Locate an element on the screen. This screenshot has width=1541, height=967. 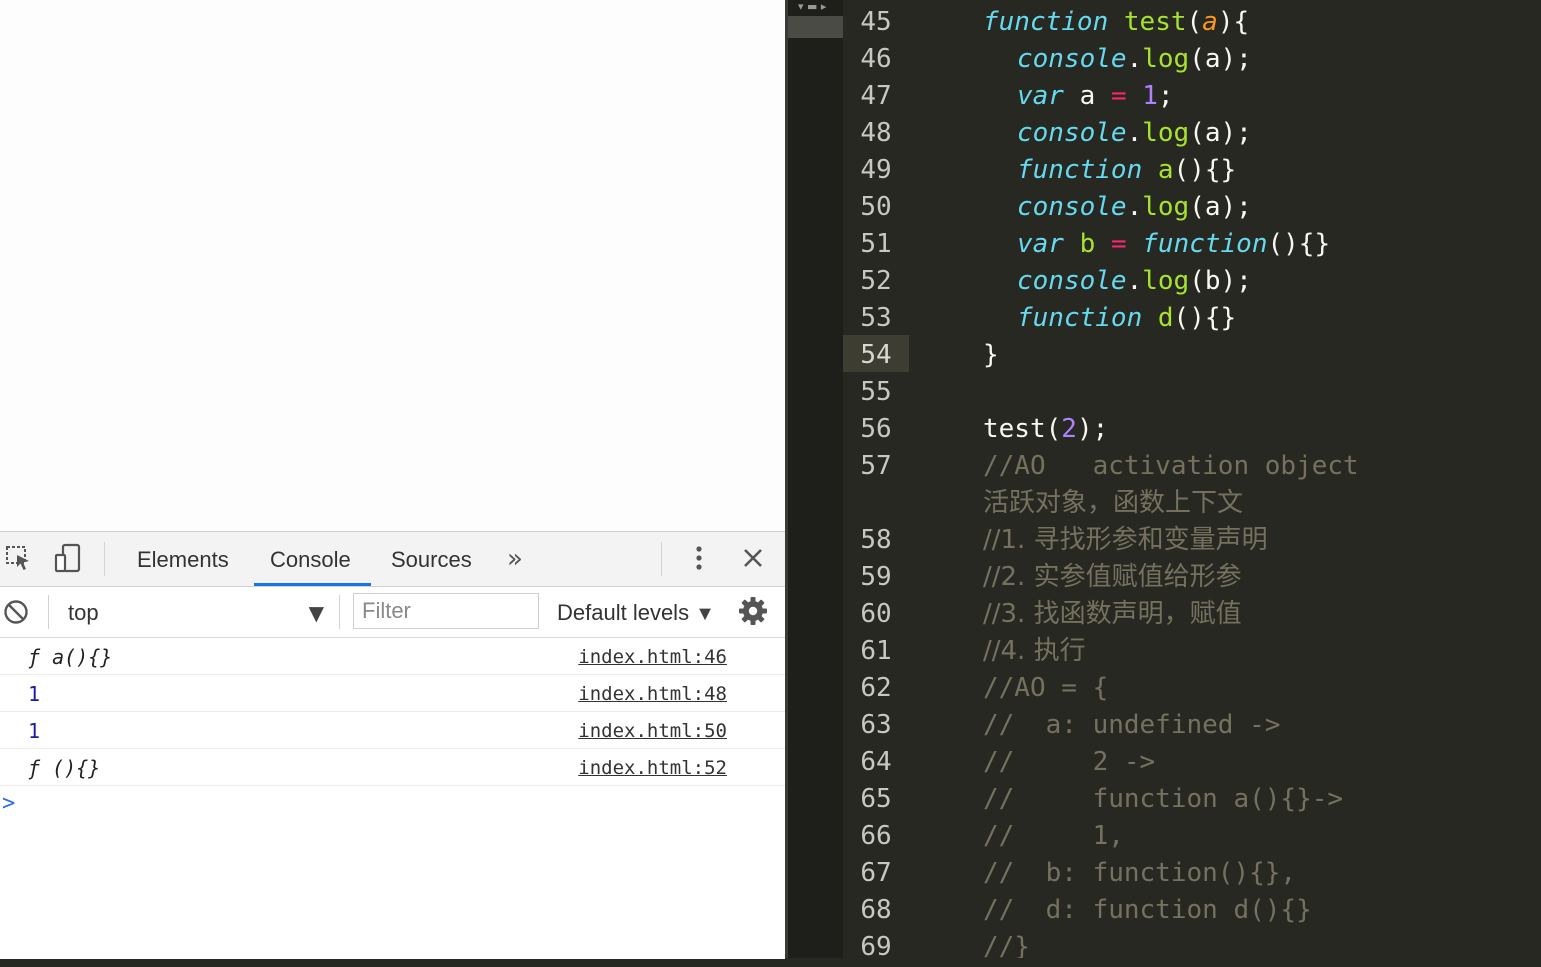
line-number: 64 is located at coordinates (876, 762).